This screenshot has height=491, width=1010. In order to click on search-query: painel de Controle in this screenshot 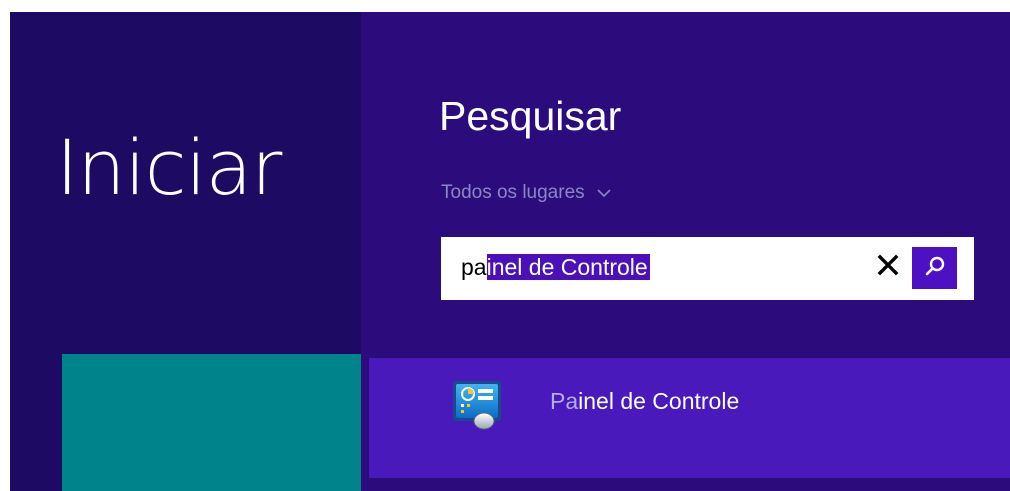, I will do `click(555, 267)`.